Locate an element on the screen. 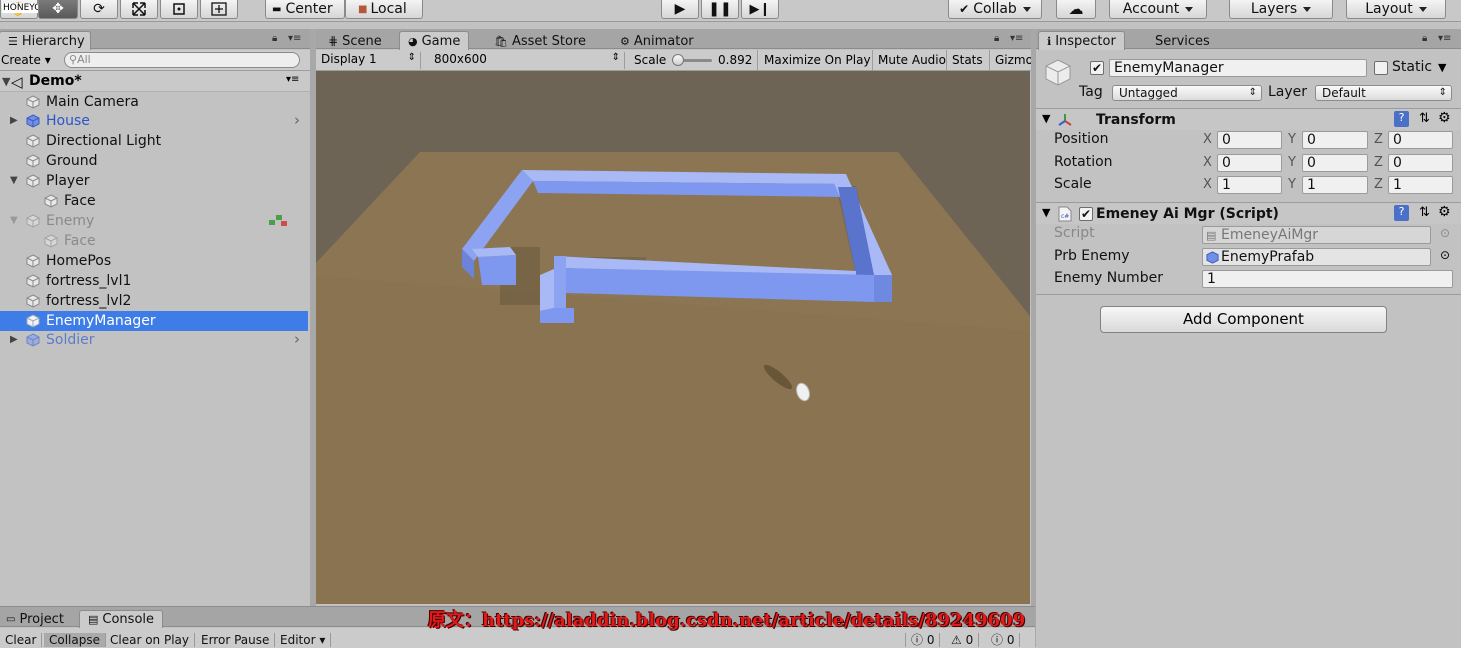  tab-asset-store: 🛍︎ Asset Store is located at coordinates (540, 40).